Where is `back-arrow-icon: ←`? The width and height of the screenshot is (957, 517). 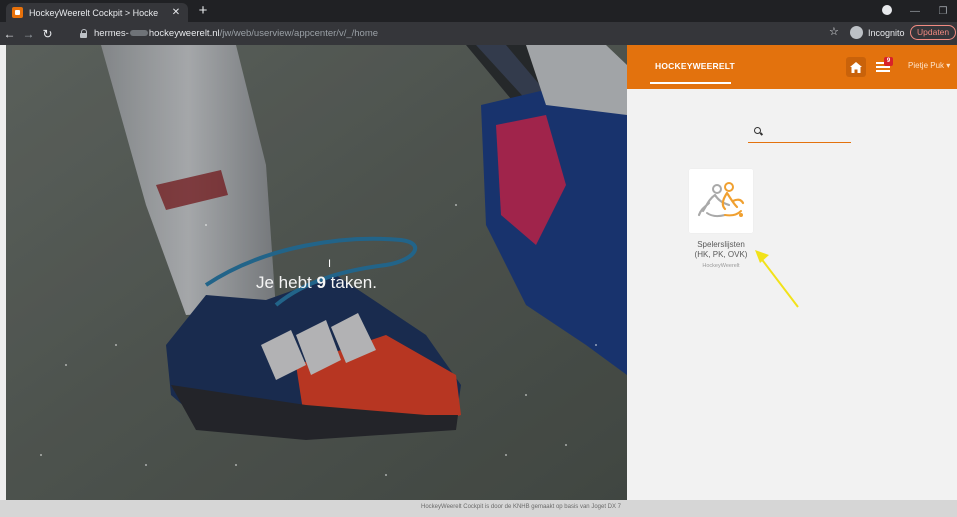 back-arrow-icon: ← is located at coordinates (9, 34).